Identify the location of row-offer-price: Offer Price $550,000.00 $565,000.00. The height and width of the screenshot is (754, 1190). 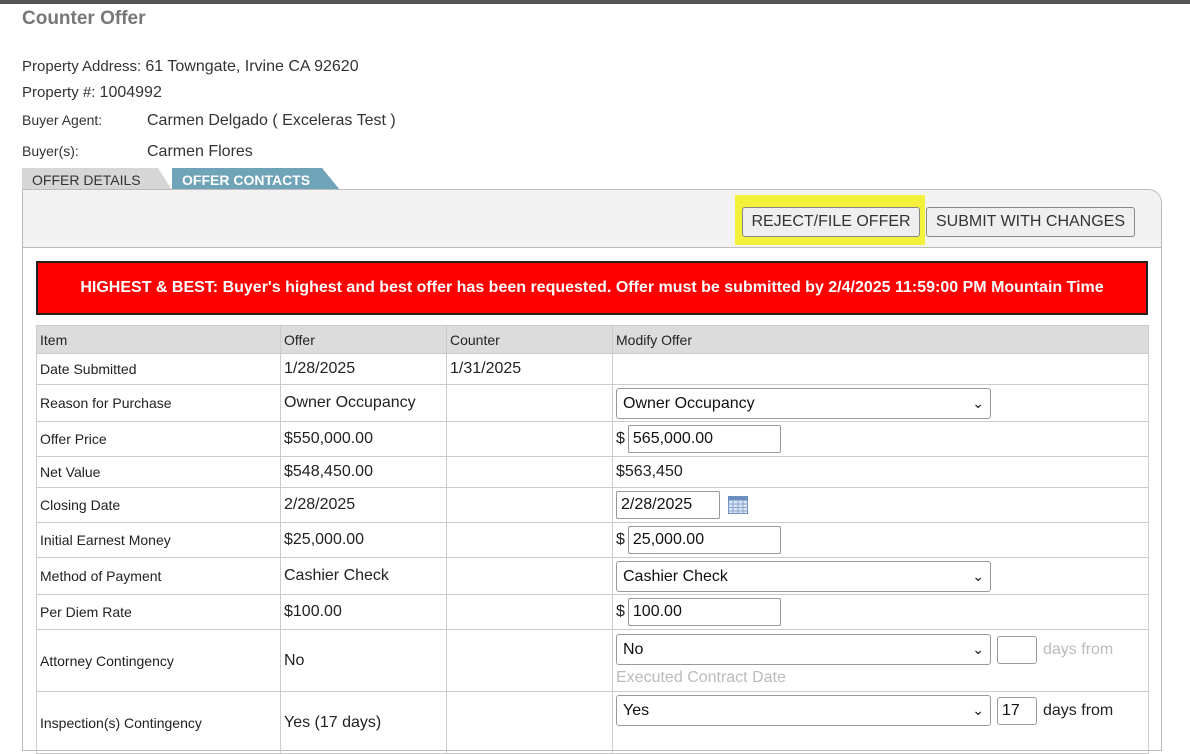
(592, 439).